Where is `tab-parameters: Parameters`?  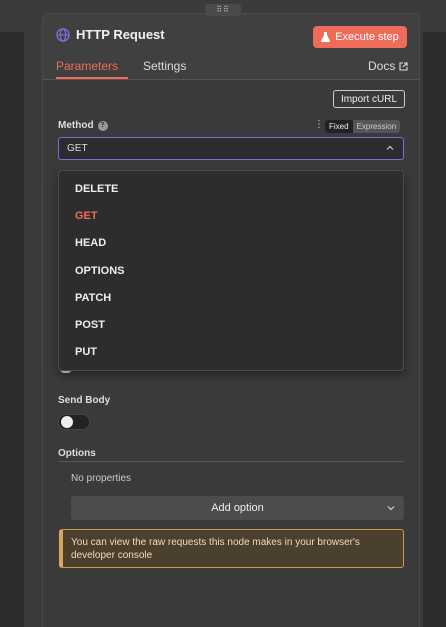
tab-parameters: Parameters is located at coordinates (87, 66).